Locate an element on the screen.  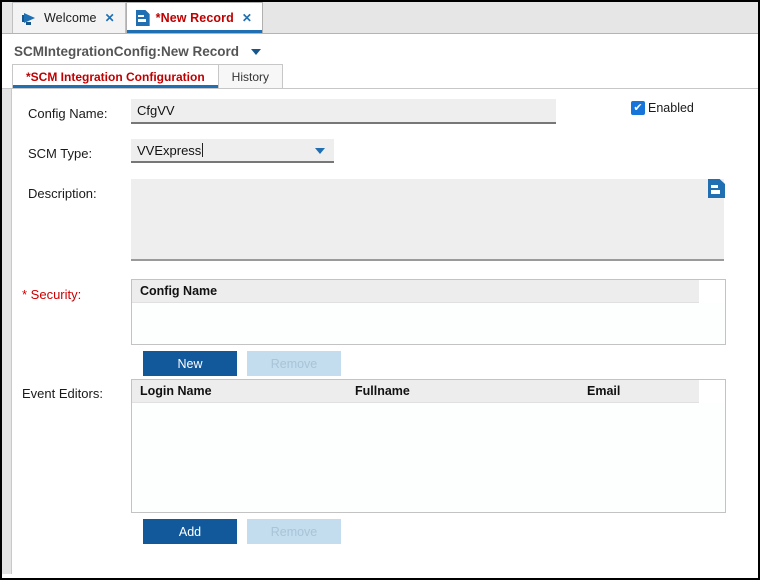
check-icon: ✔ is located at coordinates (638, 108).